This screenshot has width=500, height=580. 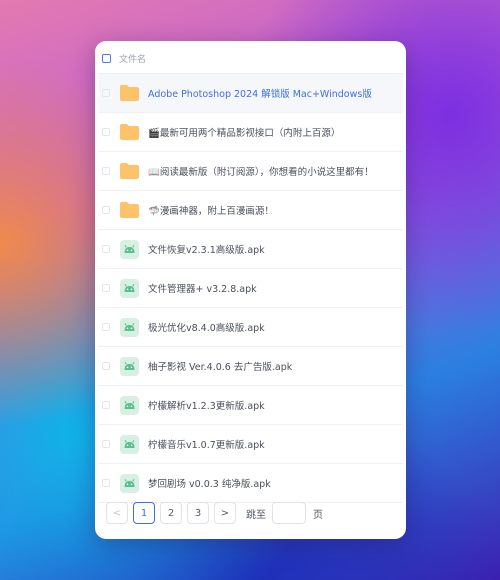 I want to click on page-button-1: 1, so click(x=144, y=513).